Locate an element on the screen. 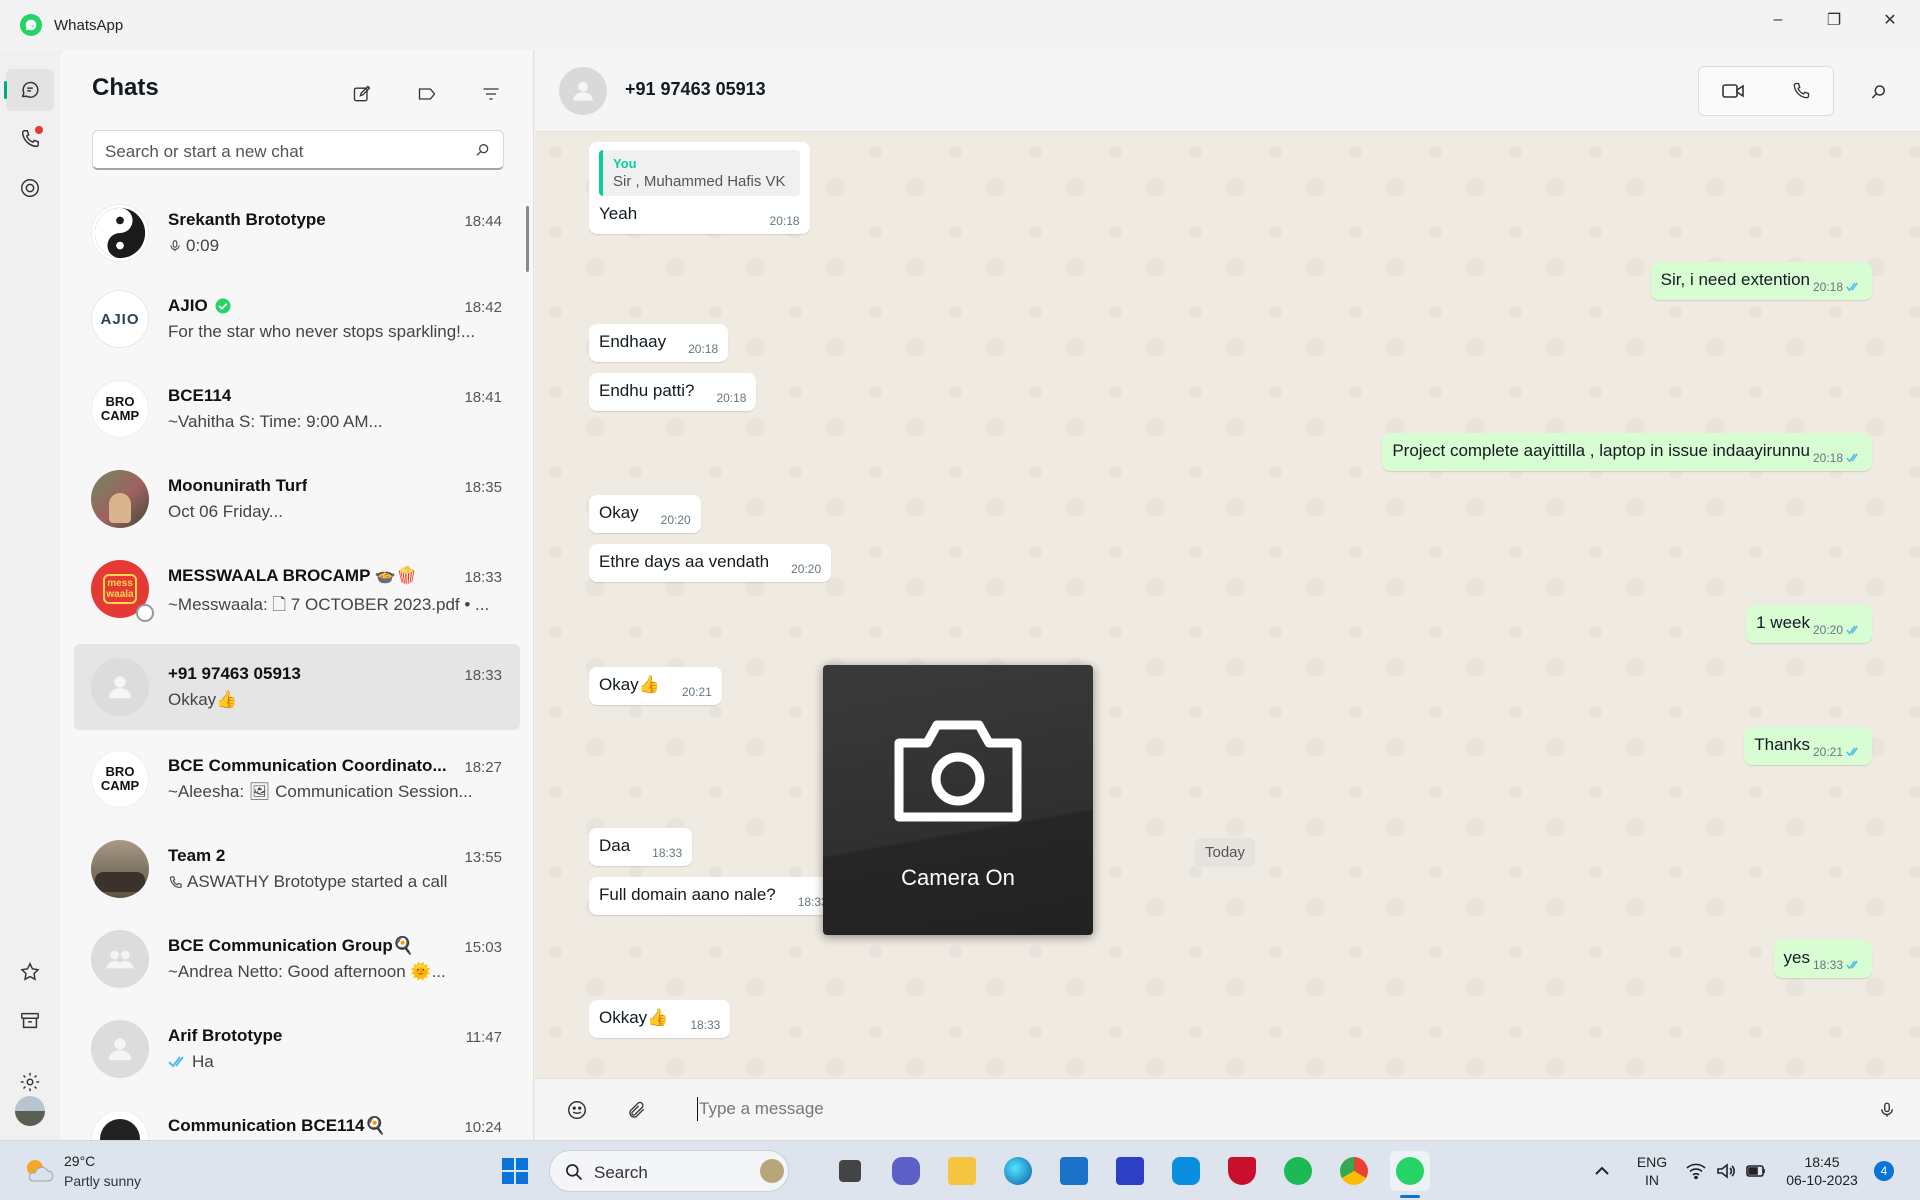 This screenshot has height=1200, width=1920. spotify-button is located at coordinates (1298, 1171).